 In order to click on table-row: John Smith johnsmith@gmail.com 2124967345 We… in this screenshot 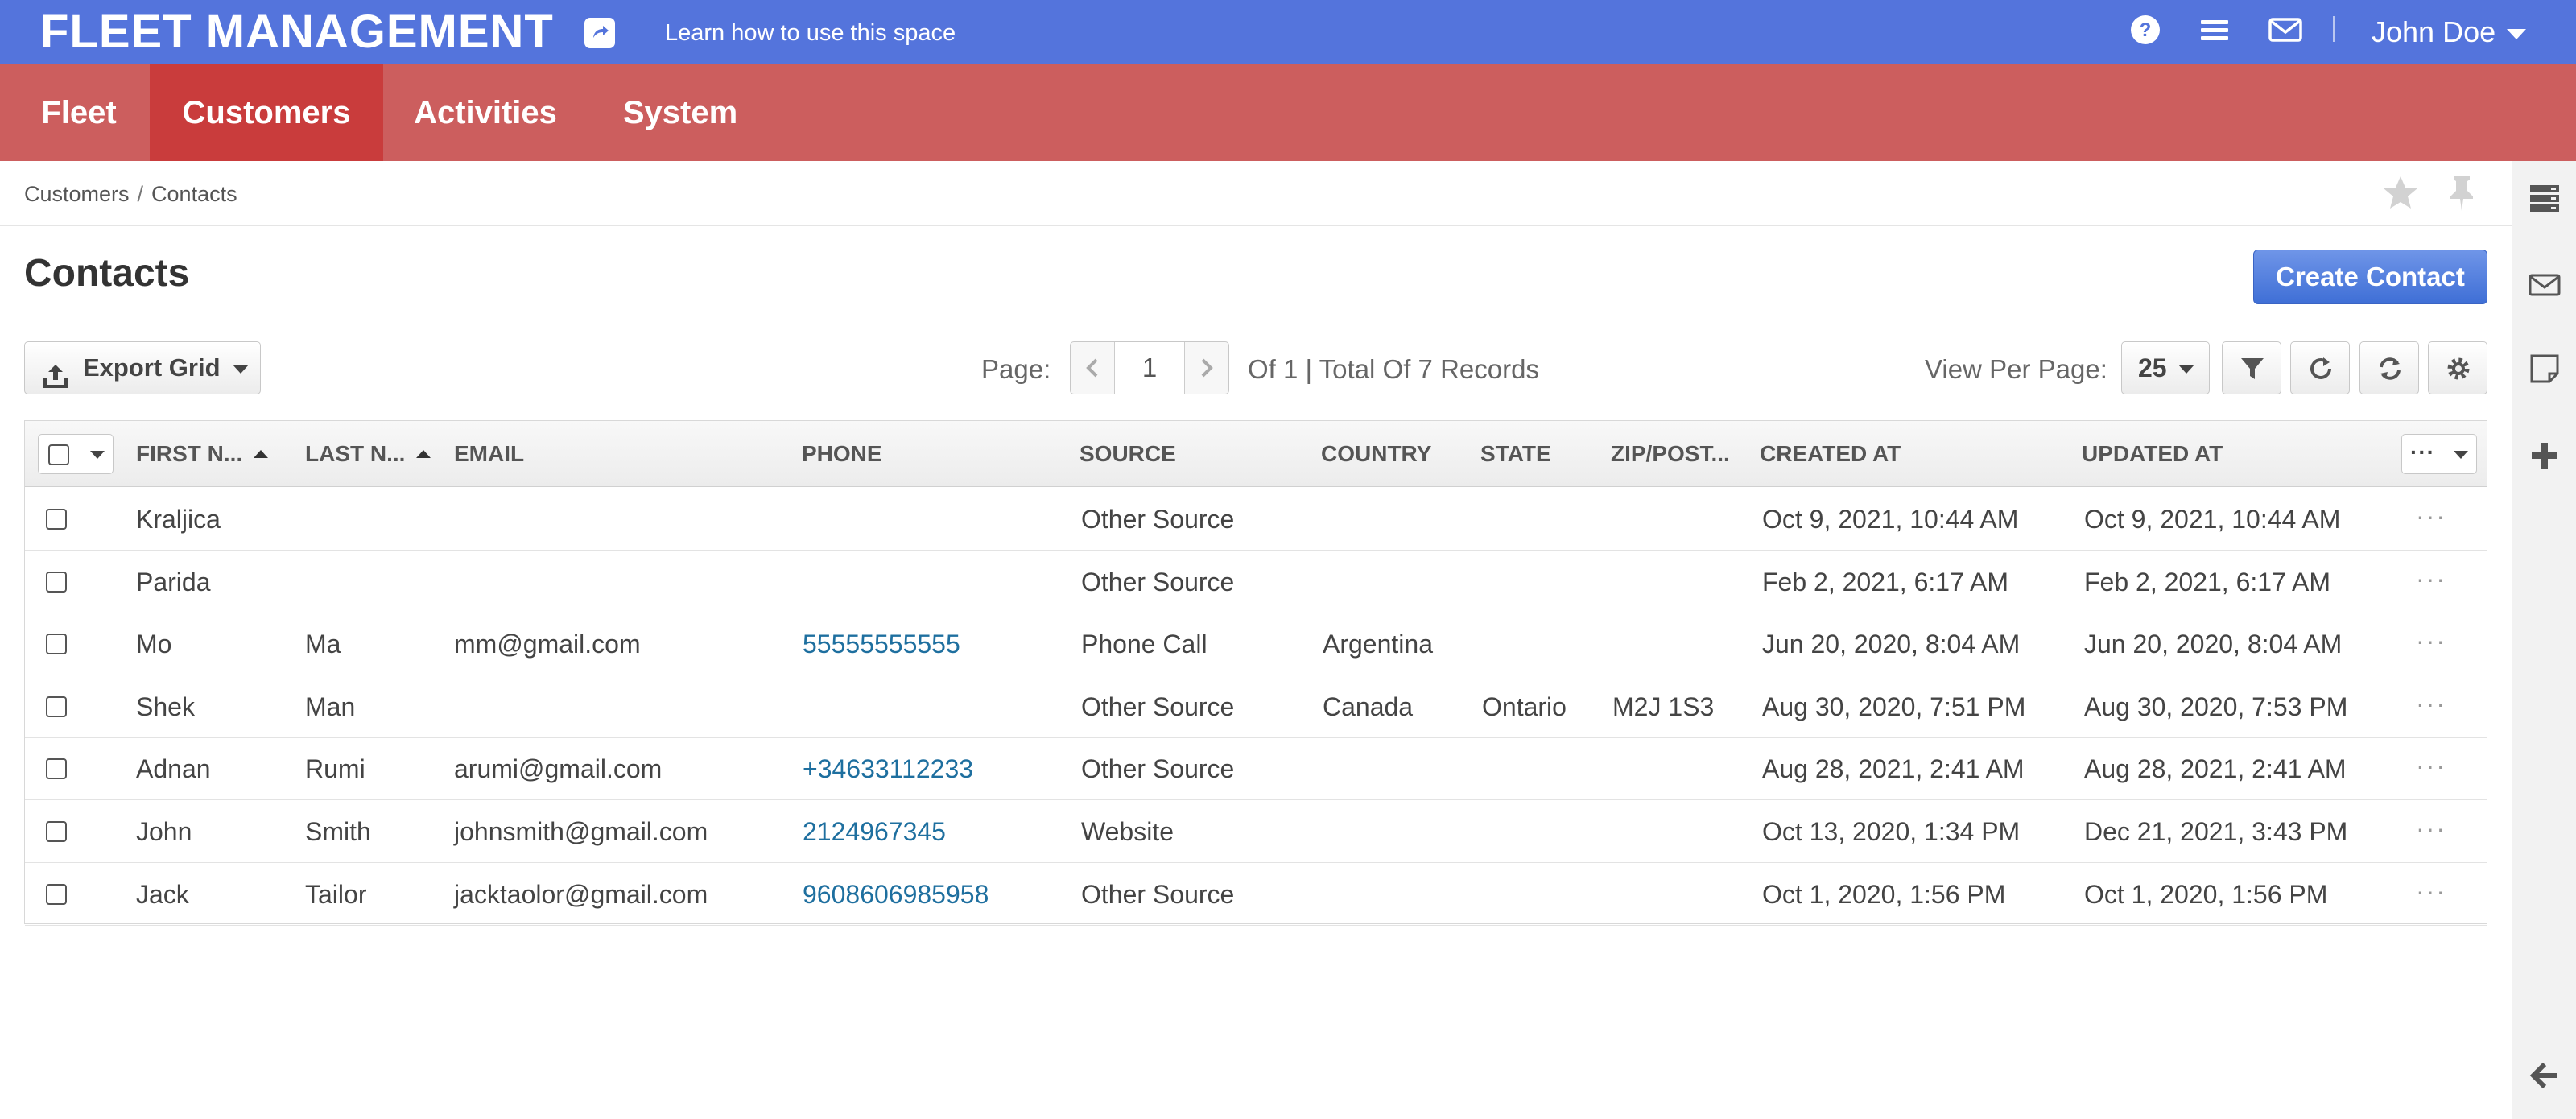, I will do `click(1256, 831)`.